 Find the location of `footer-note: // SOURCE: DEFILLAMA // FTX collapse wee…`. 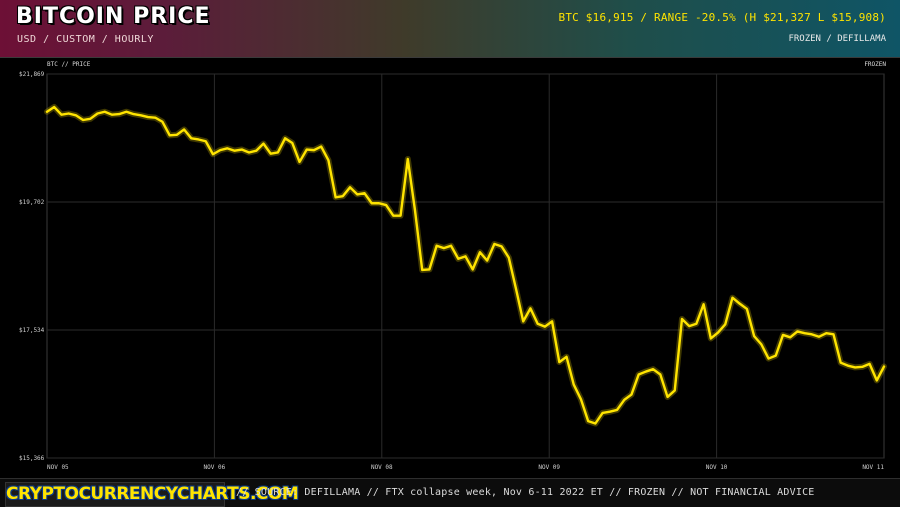

footer-note: // SOURCE: DEFILLAMA // FTX collapse wee… is located at coordinates (525, 492).